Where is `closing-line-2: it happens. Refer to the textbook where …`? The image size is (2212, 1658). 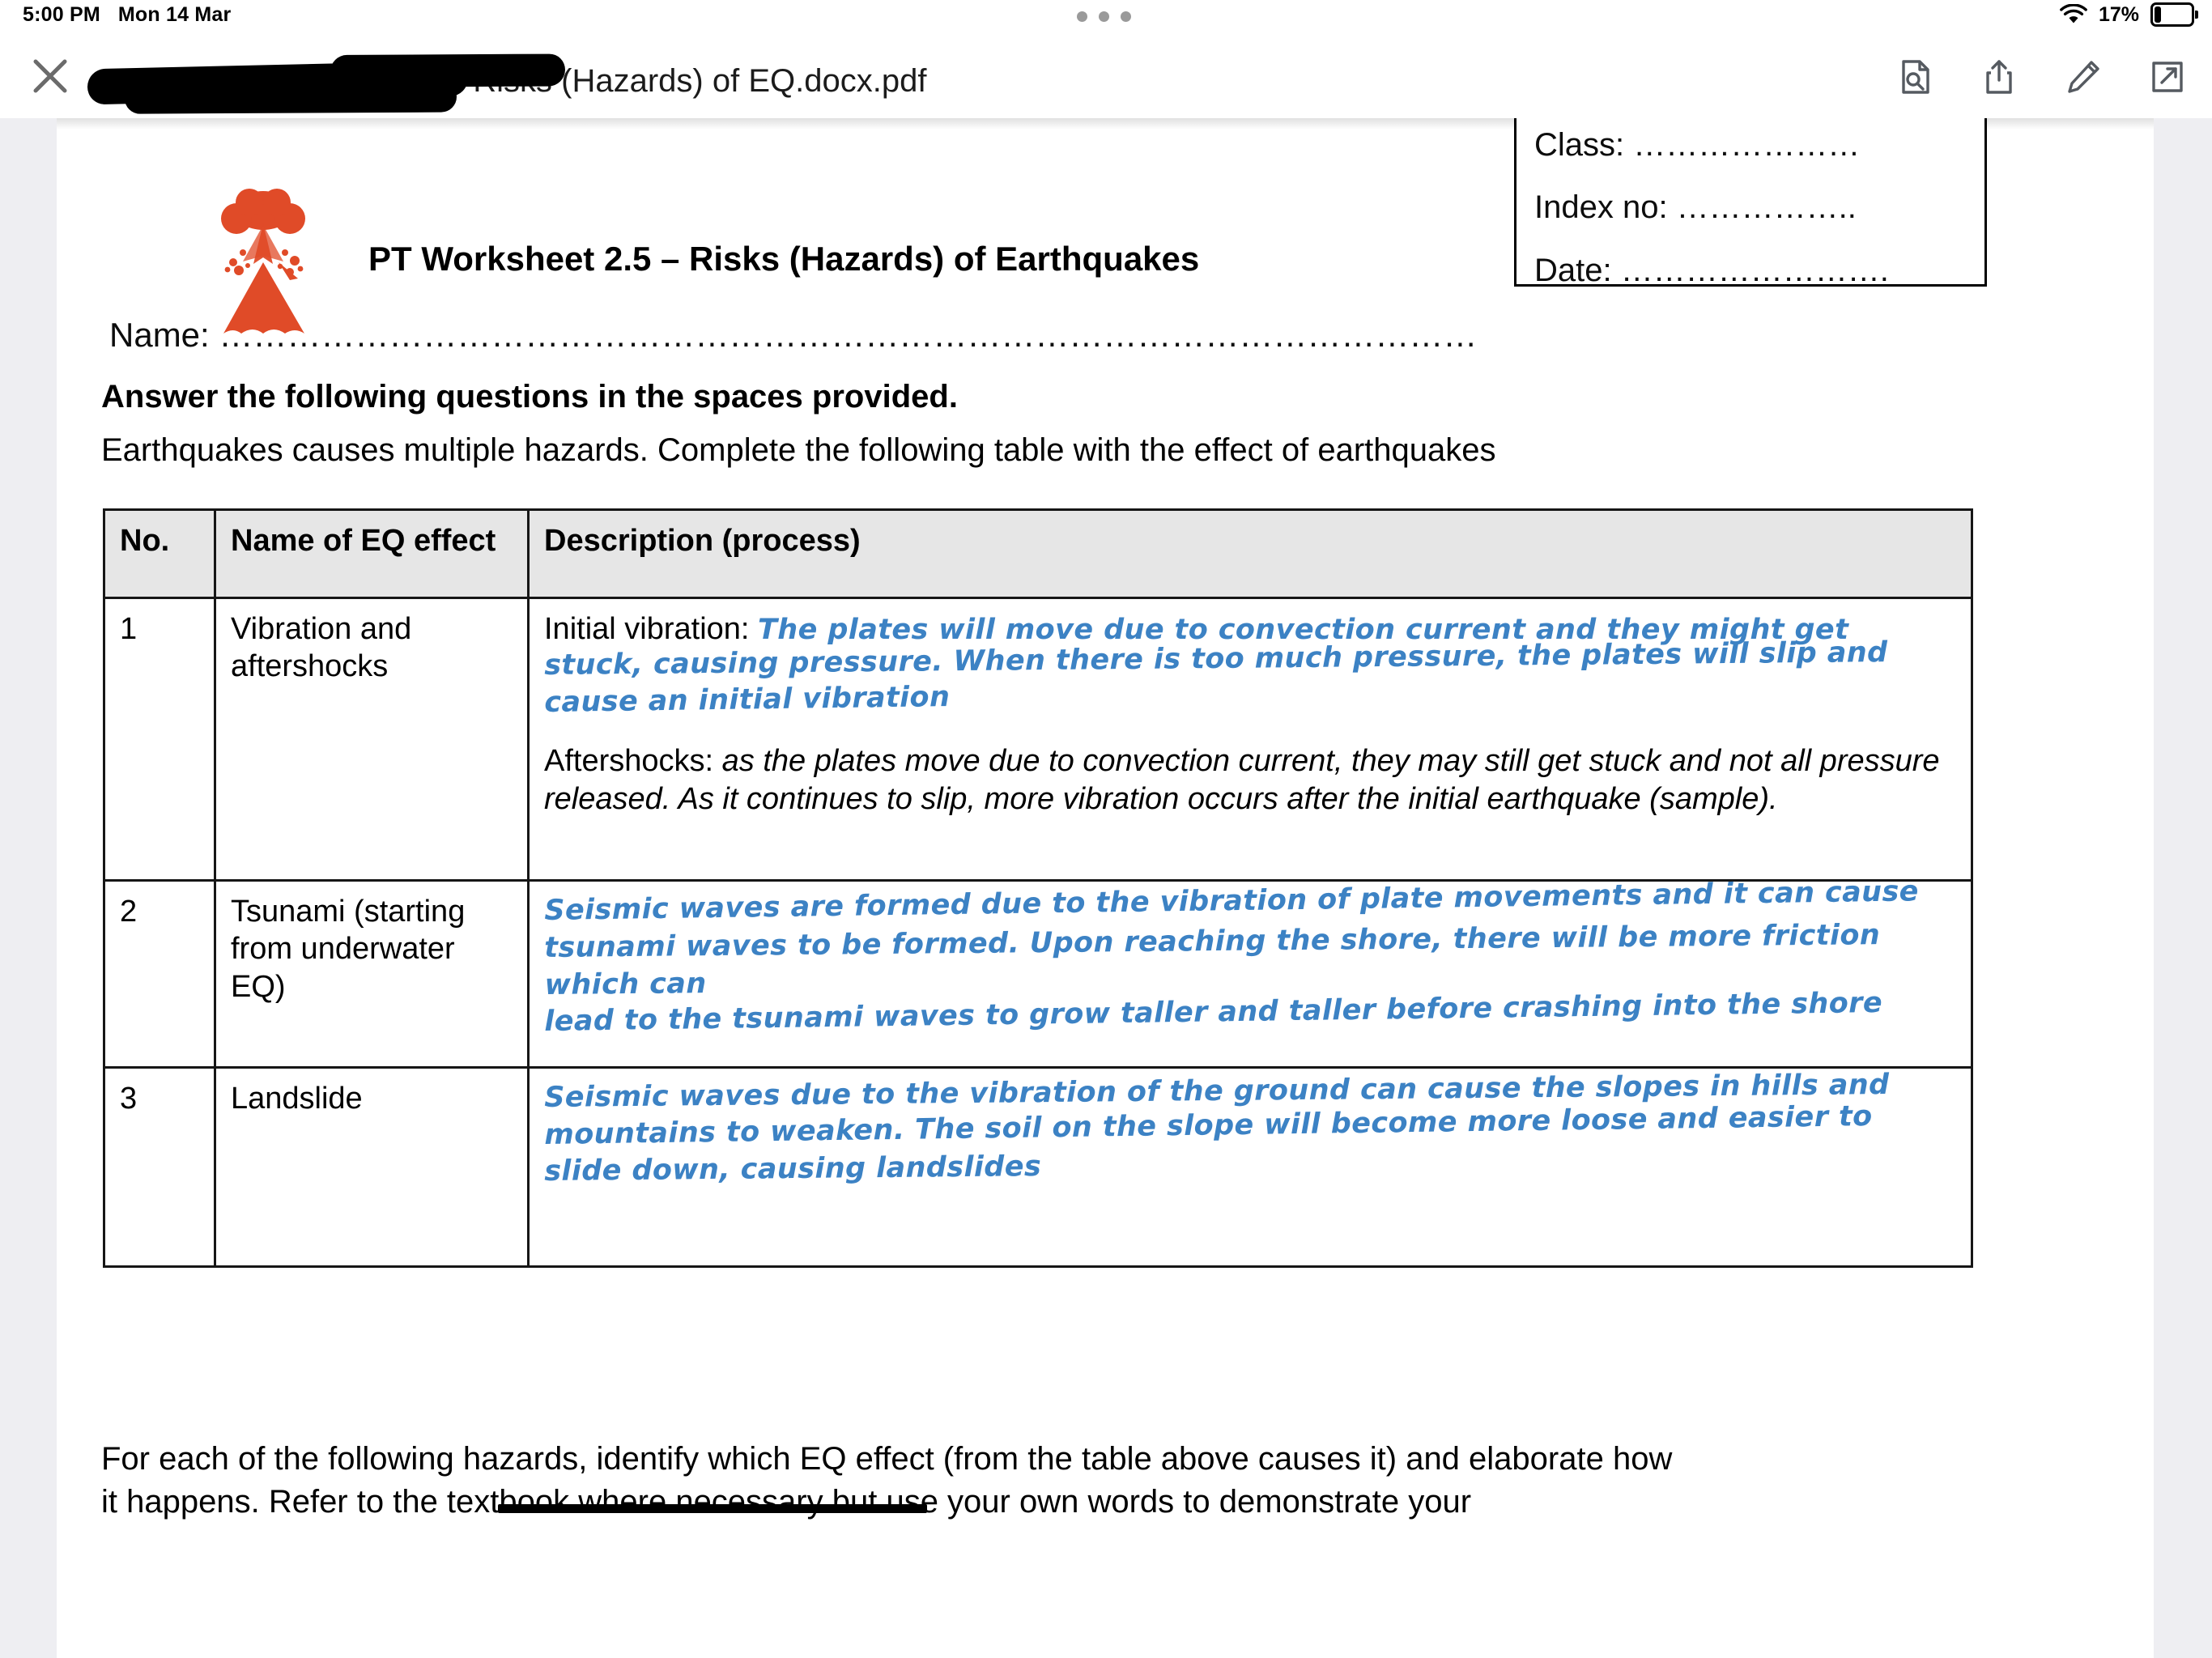
closing-line-2: it happens. Refer to the textbook where … is located at coordinates (787, 1502).